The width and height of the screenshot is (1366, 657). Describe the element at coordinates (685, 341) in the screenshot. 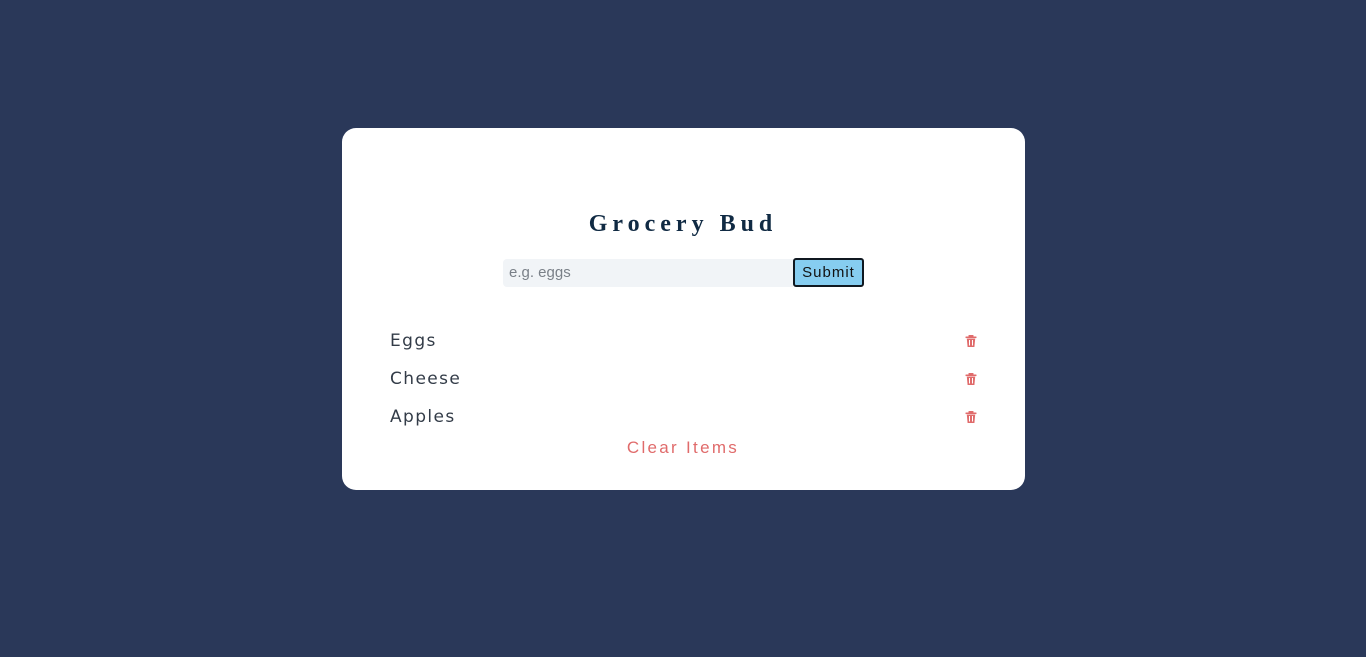

I see `list-item: Eggs` at that location.